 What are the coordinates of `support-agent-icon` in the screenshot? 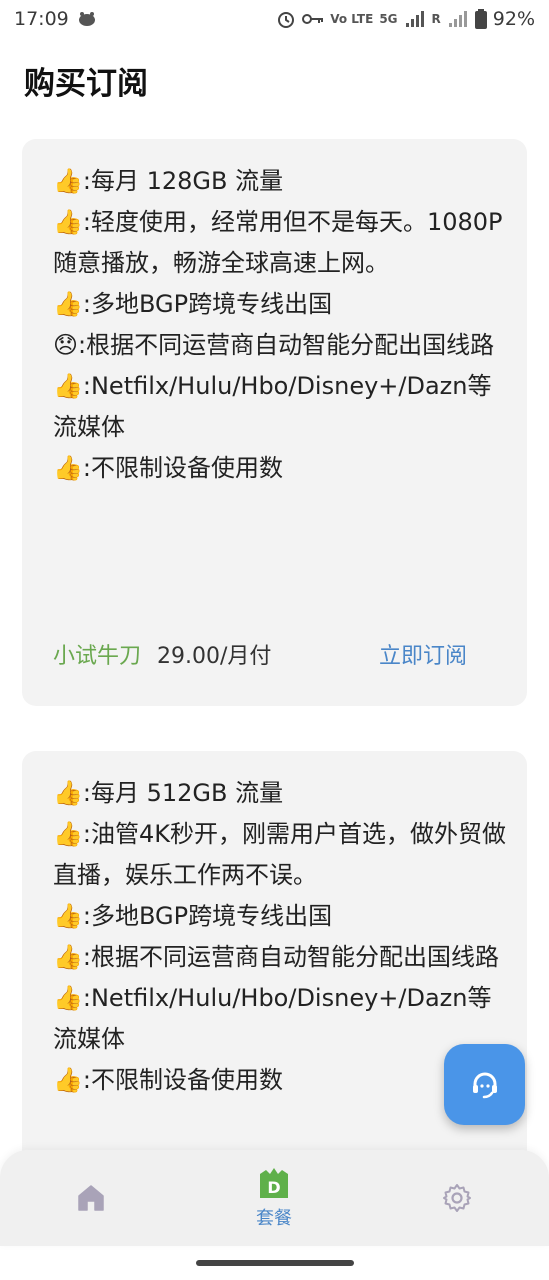 It's located at (484, 1085).